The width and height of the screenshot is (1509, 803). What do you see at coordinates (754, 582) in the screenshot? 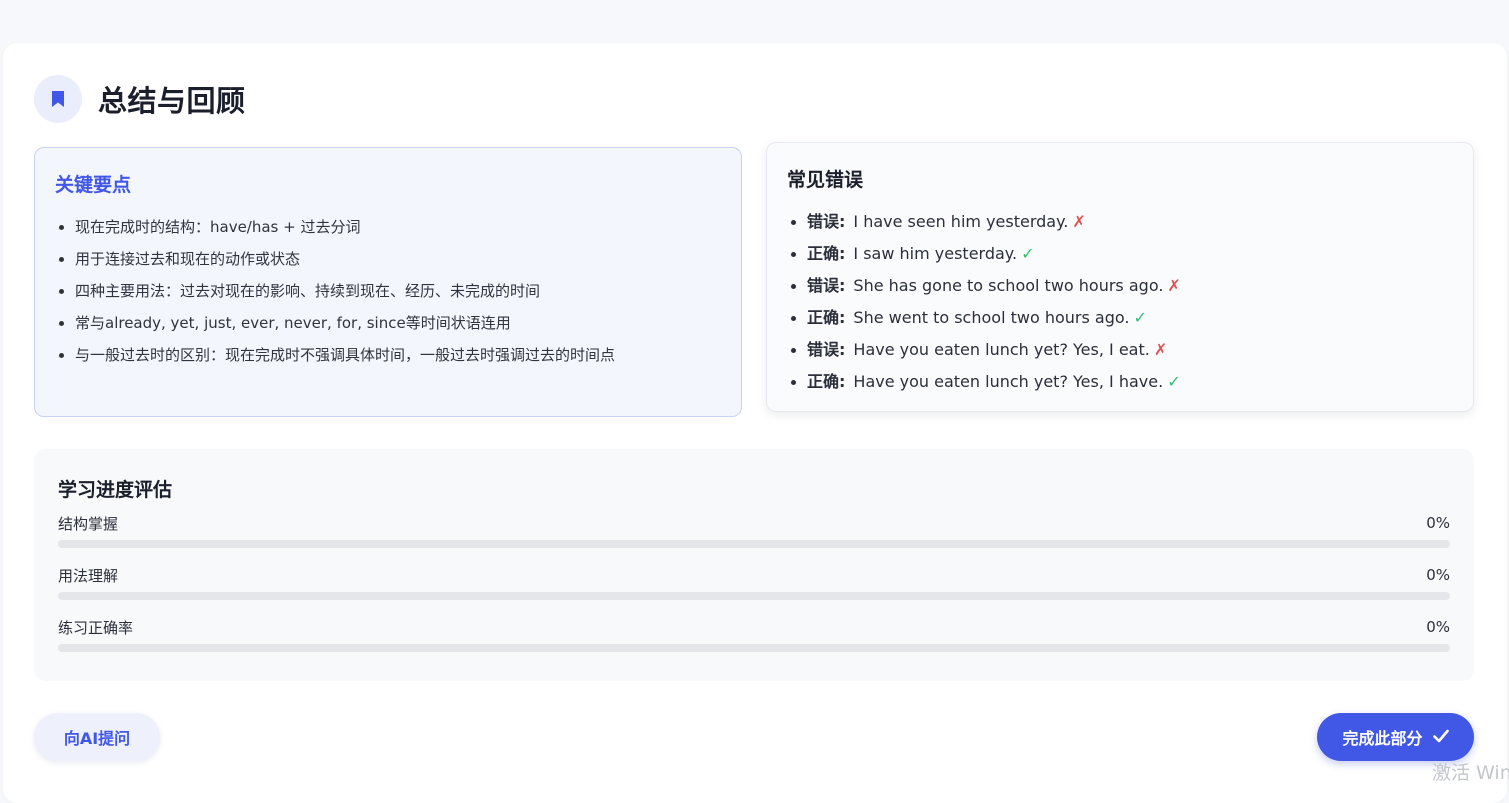
I see `progress-row-usage: 用法理解 0%` at bounding box center [754, 582].